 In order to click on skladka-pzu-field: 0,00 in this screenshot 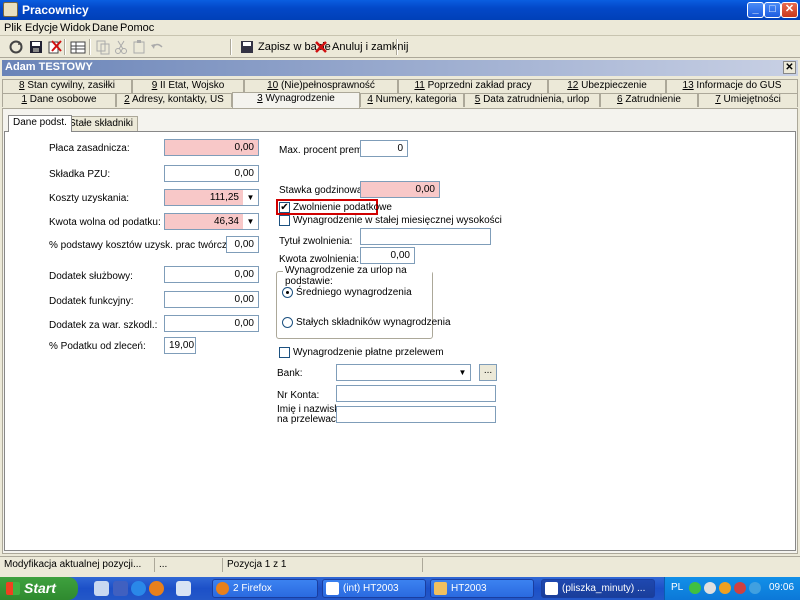, I will do `click(211, 173)`.